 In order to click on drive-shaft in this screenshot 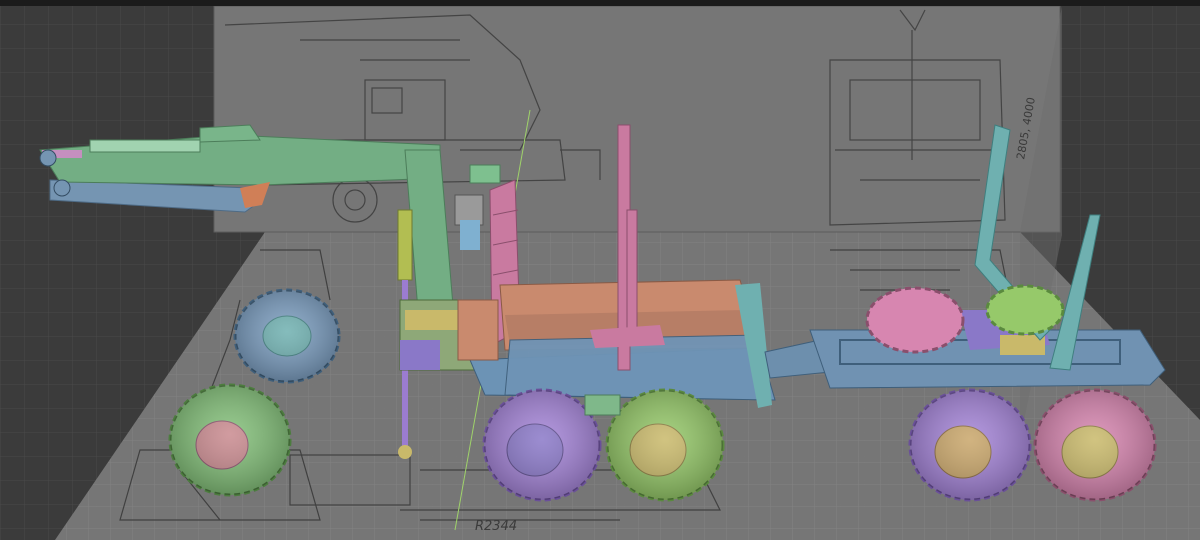, I will do `click(602, 405)`.